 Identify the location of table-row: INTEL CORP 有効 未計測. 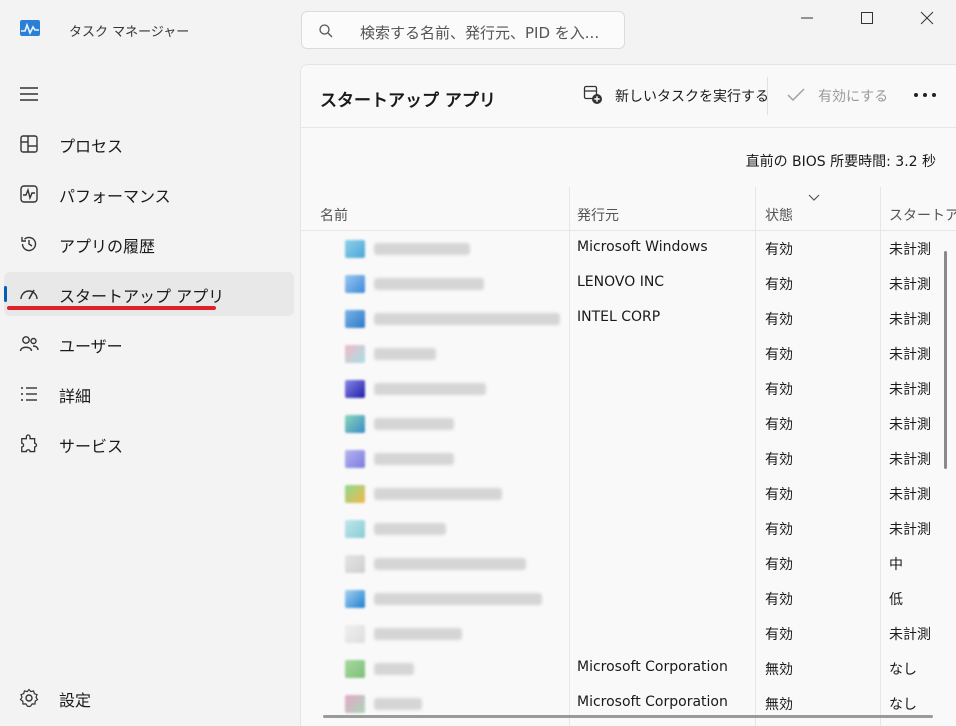
(628, 318).